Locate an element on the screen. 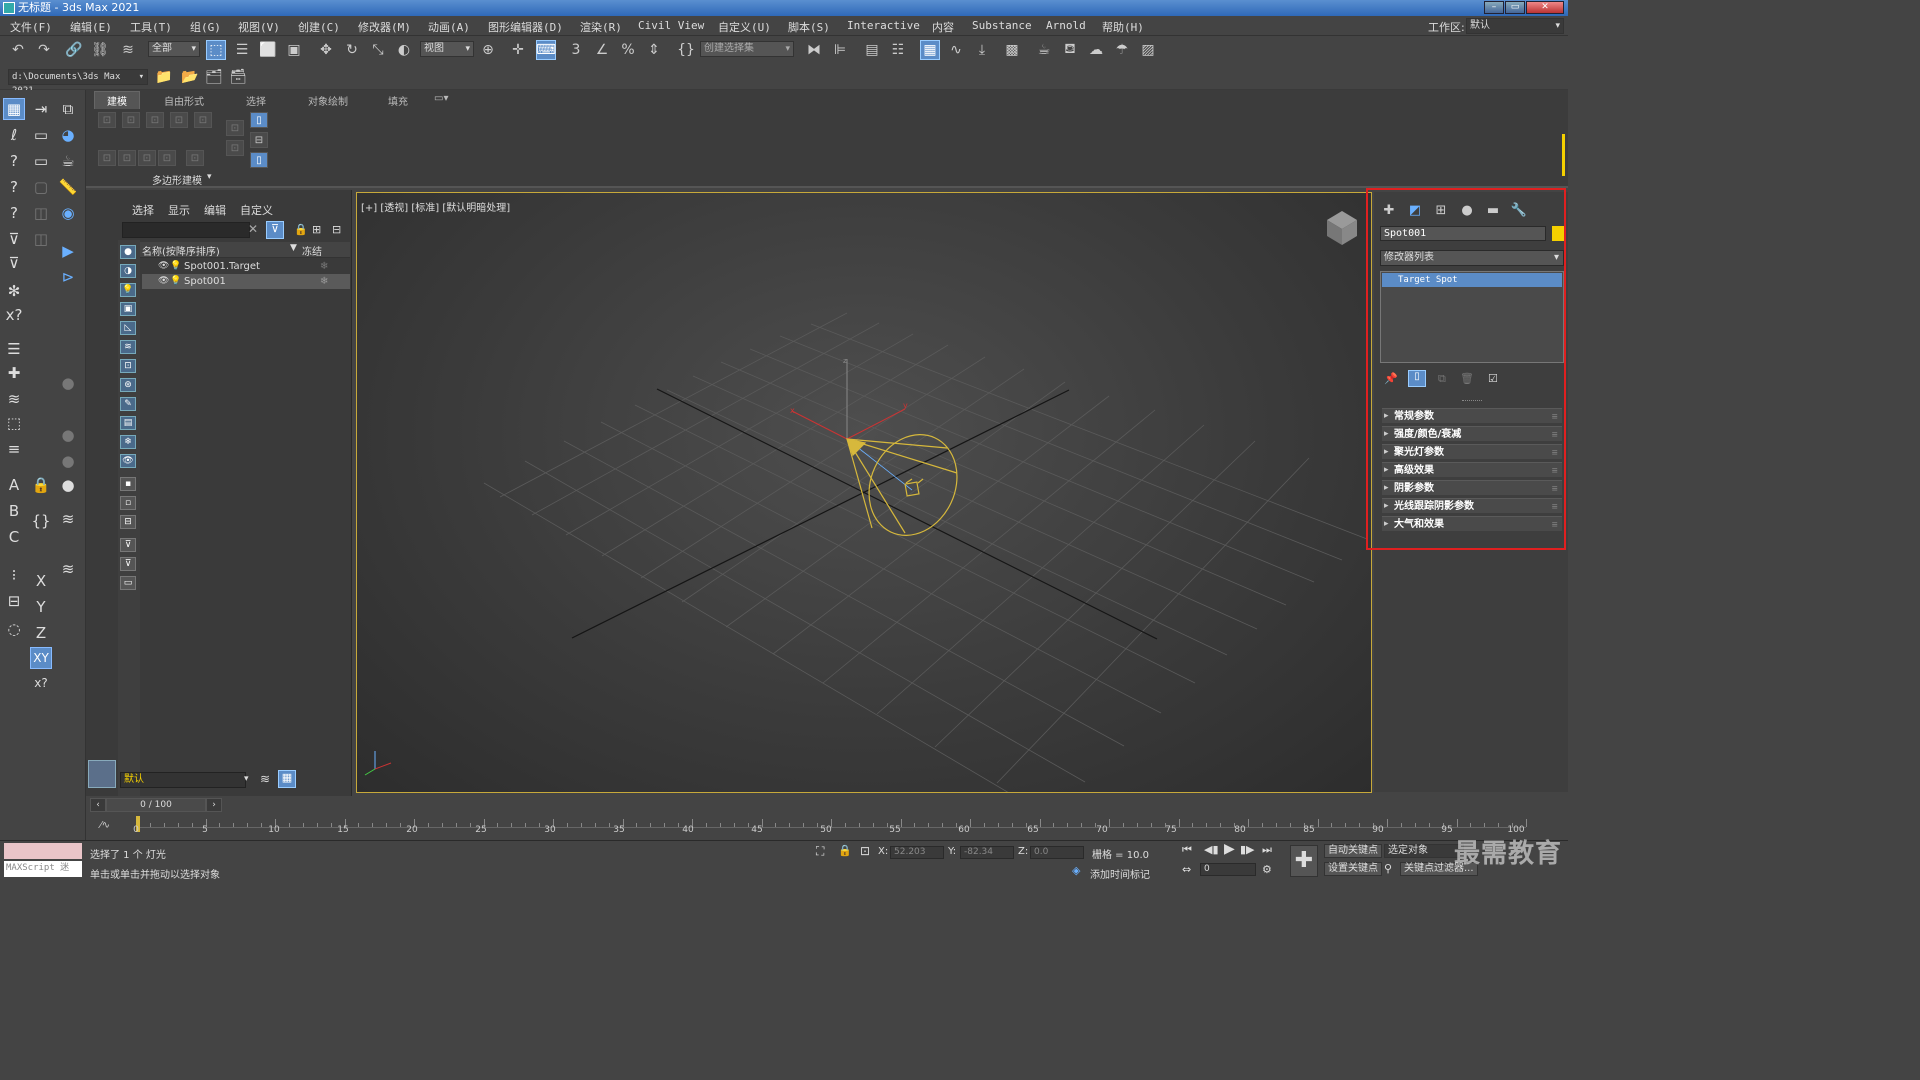 The width and height of the screenshot is (1920, 1080). ribbon-tab-object-paint: 对象绘制 is located at coordinates (328, 100).